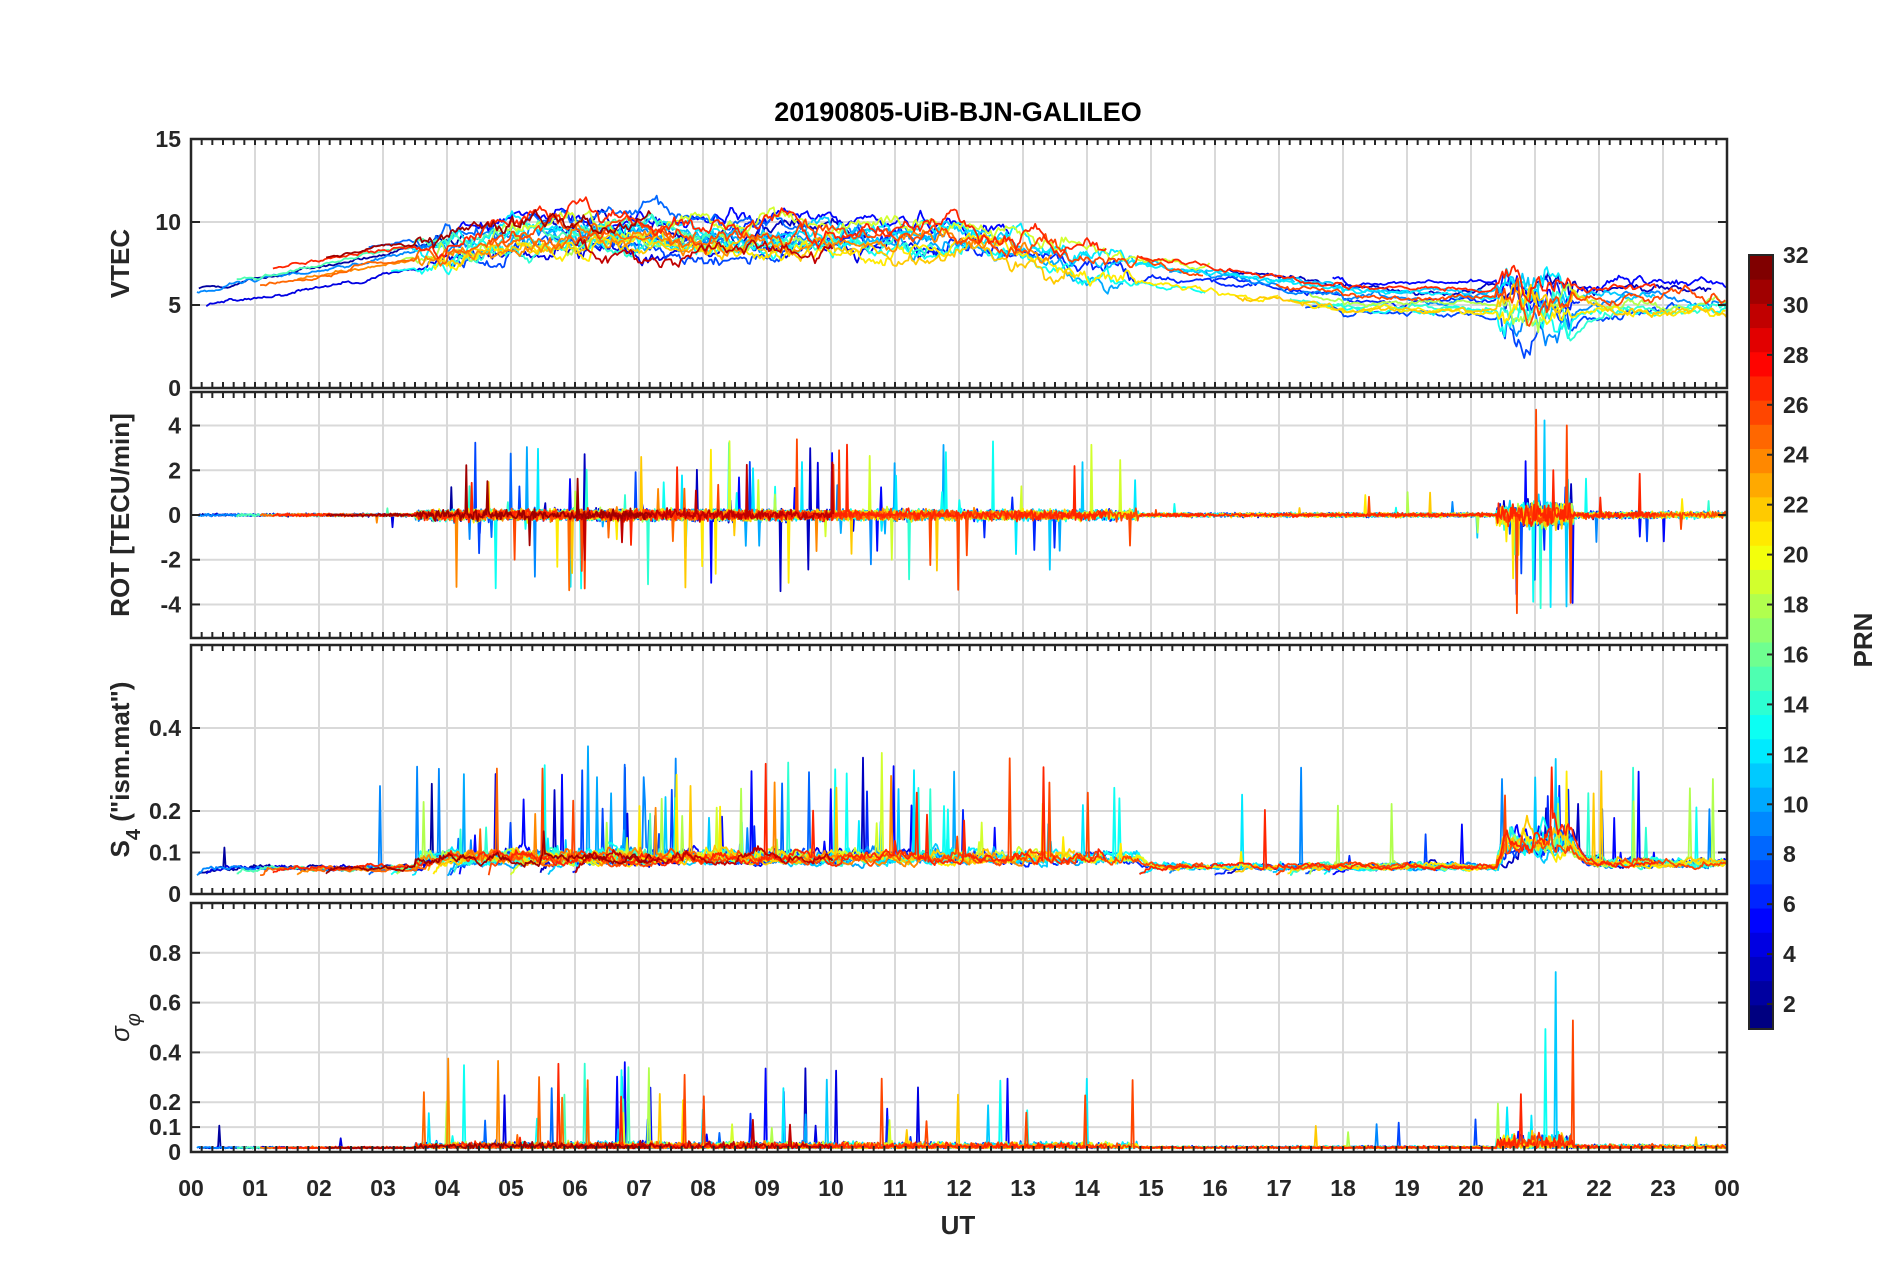  Describe the element at coordinates (831, 1188) in the screenshot. I see `x-tick-label: 10` at that location.